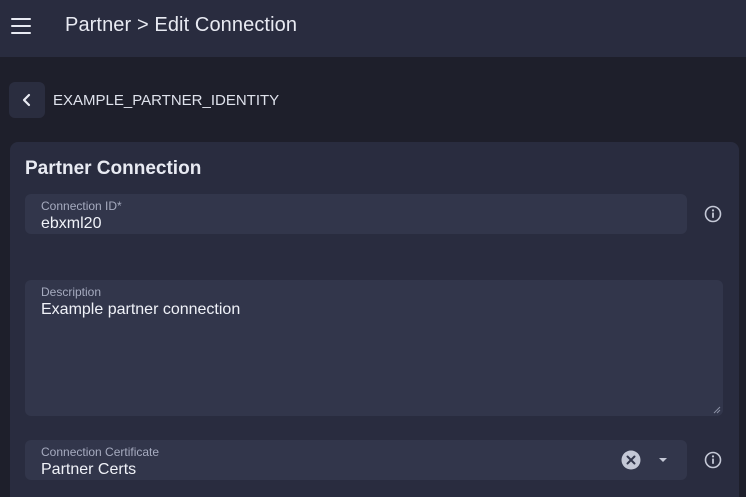 The image size is (746, 497). What do you see at coordinates (89, 469) in the screenshot?
I see `connection-certificate-value: Partner Certs` at bounding box center [89, 469].